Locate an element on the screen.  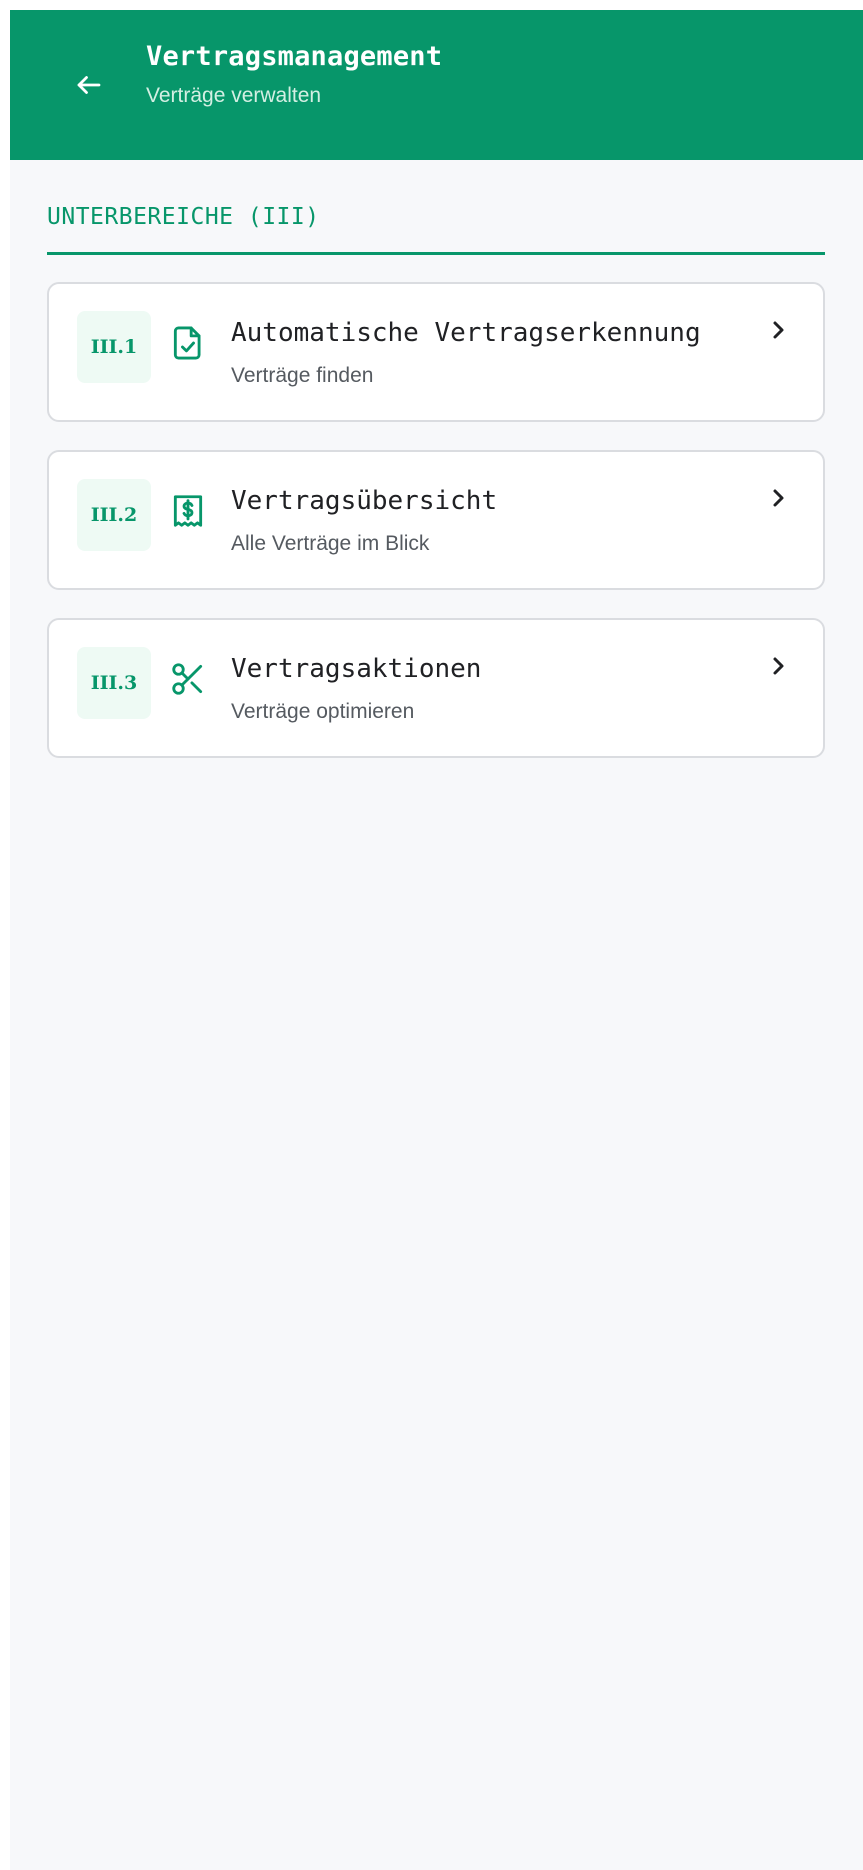
app-bar: Vertragsmanagement Verträge verwalten is located at coordinates (436, 85).